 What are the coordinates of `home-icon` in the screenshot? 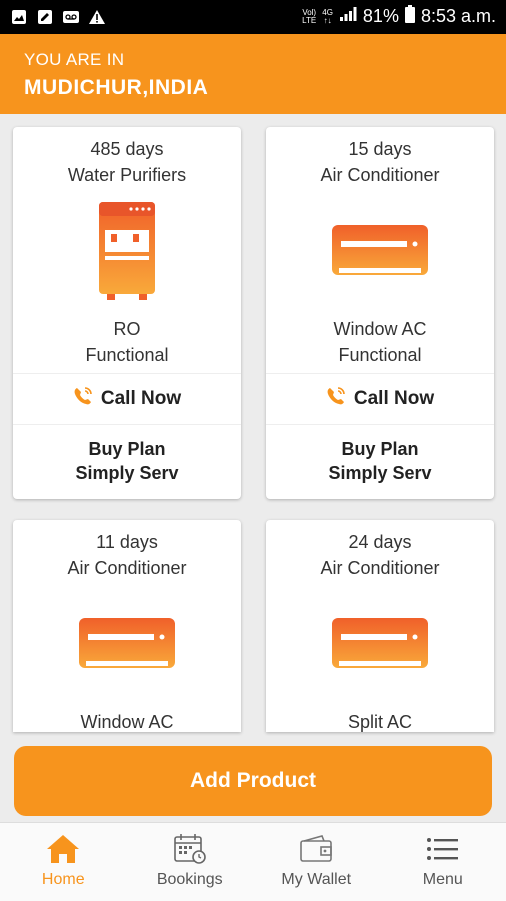 It's located at (63, 849).